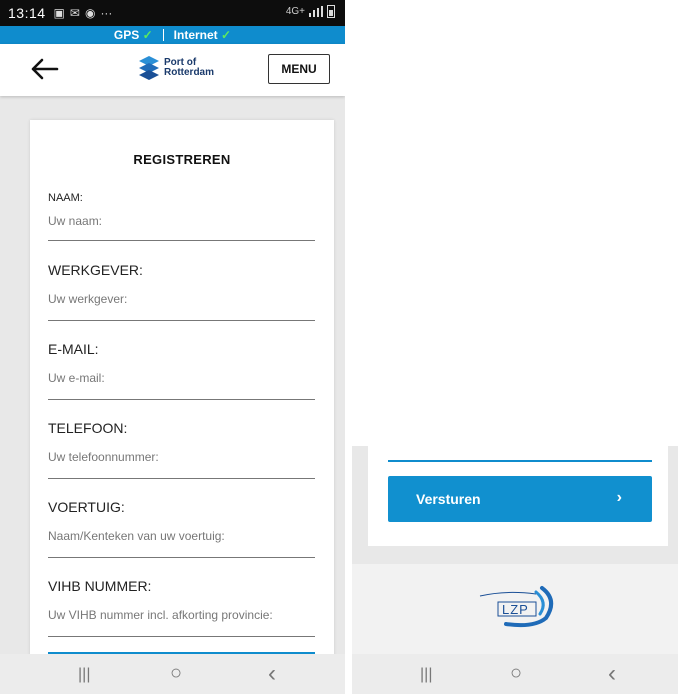 The width and height of the screenshot is (678, 694). Describe the element at coordinates (176, 673) in the screenshot. I see `home-icon: ○` at that location.